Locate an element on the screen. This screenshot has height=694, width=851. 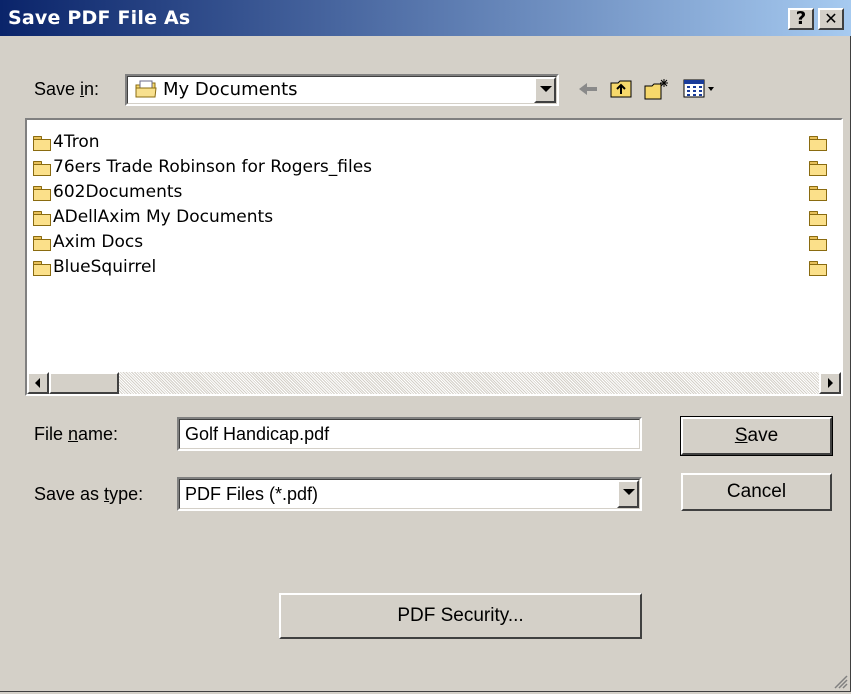
view-menu-icon is located at coordinates (700, 90).